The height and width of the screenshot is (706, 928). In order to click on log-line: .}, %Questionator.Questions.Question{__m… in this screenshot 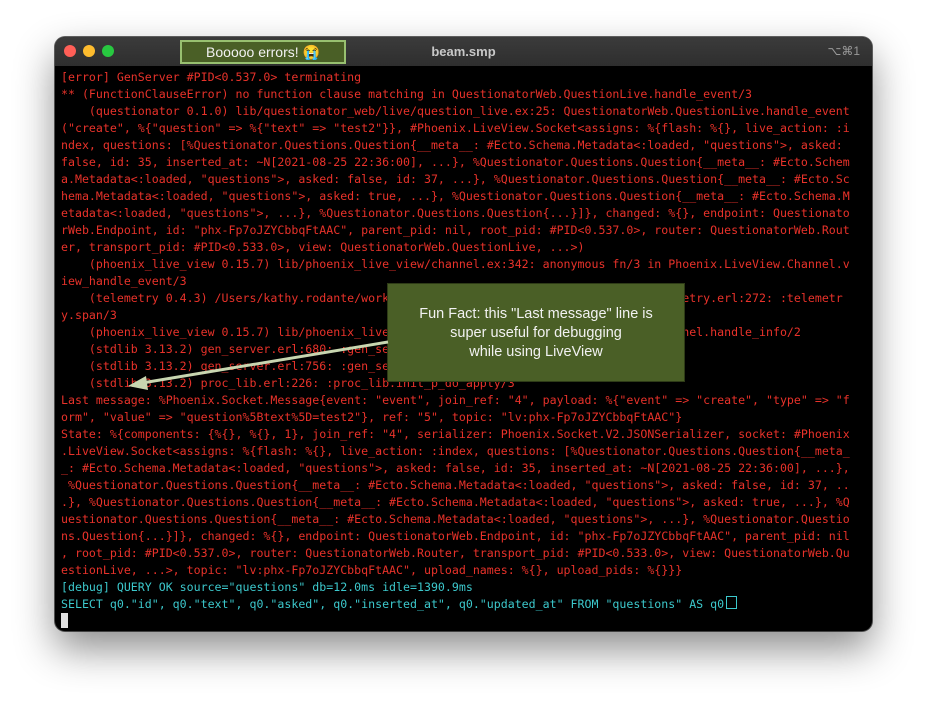, I will do `click(455, 502)`.